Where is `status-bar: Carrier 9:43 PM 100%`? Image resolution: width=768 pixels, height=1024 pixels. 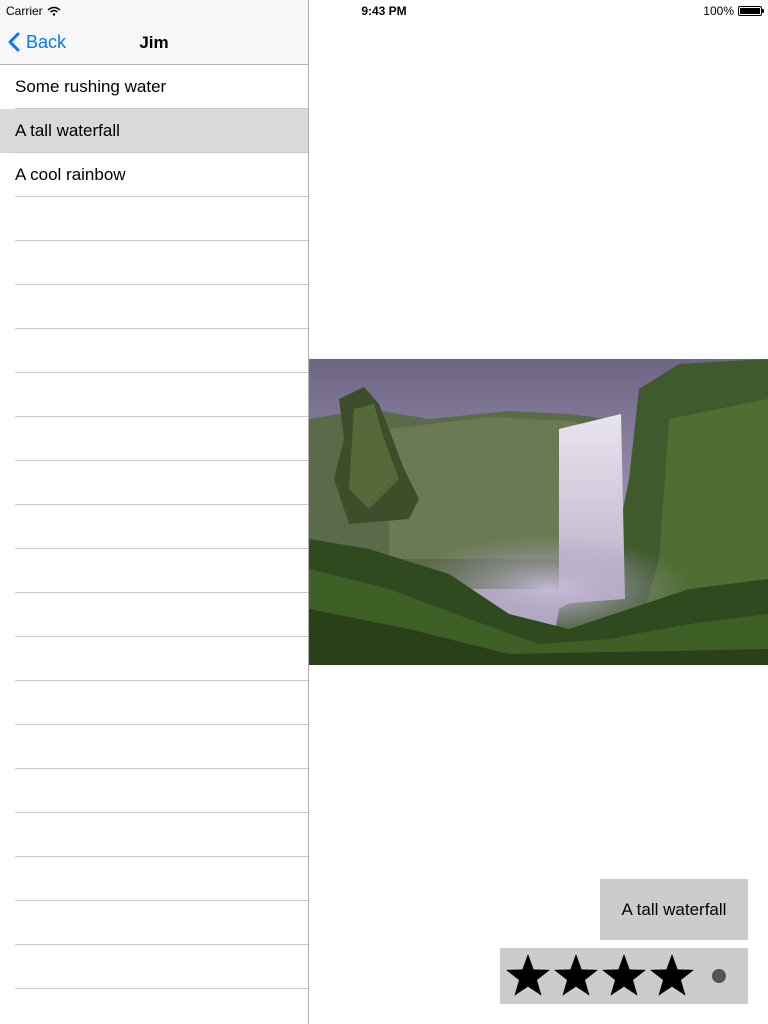
status-bar: Carrier 9:43 PM 100% is located at coordinates (384, 10).